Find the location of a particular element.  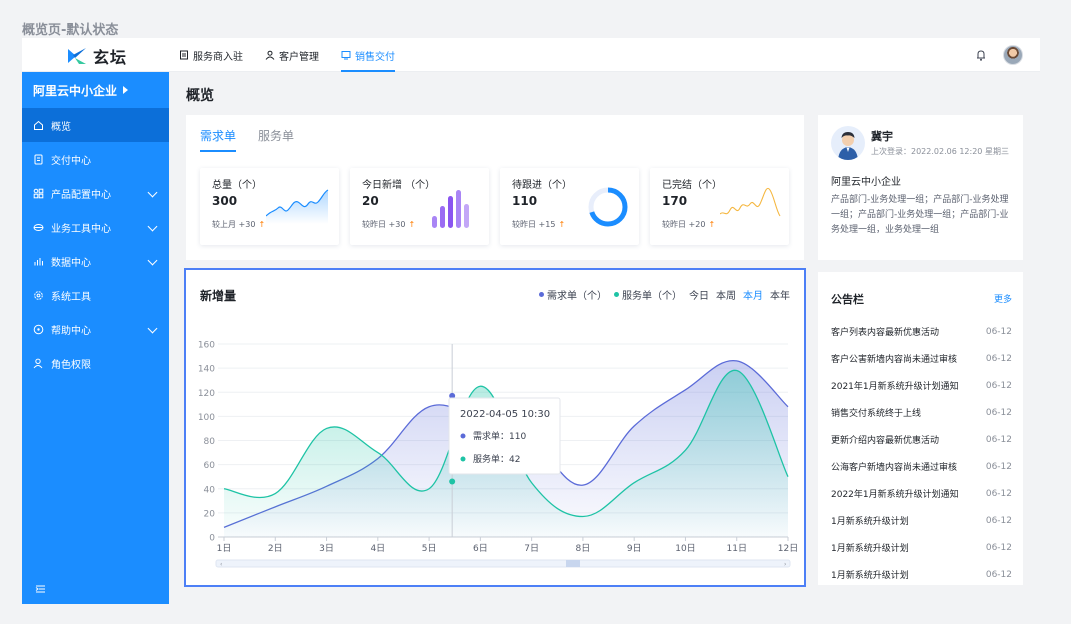

stat-card-completed: 已完结（个） 170 较昨日 +20 ↑ is located at coordinates (719, 206).